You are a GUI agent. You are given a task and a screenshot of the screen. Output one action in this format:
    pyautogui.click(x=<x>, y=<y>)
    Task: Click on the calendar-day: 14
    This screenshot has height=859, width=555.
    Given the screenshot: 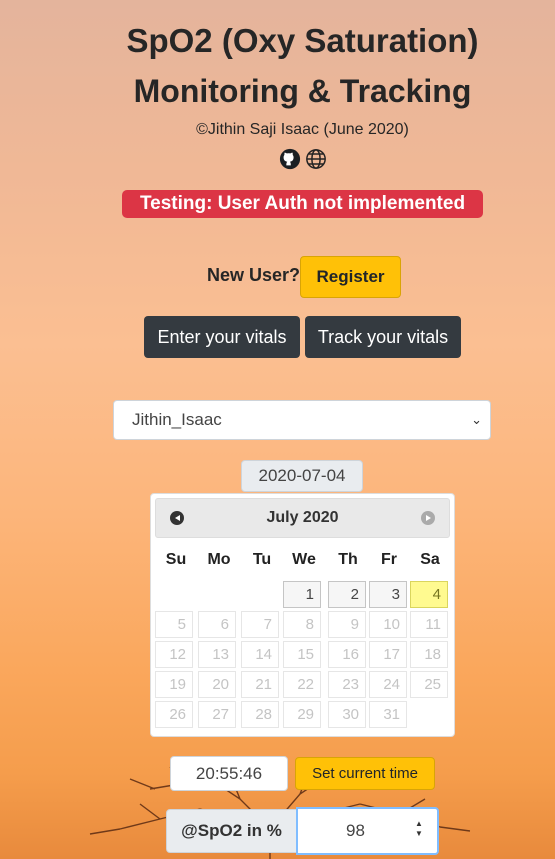 What is the action you would take?
    pyautogui.click(x=260, y=654)
    